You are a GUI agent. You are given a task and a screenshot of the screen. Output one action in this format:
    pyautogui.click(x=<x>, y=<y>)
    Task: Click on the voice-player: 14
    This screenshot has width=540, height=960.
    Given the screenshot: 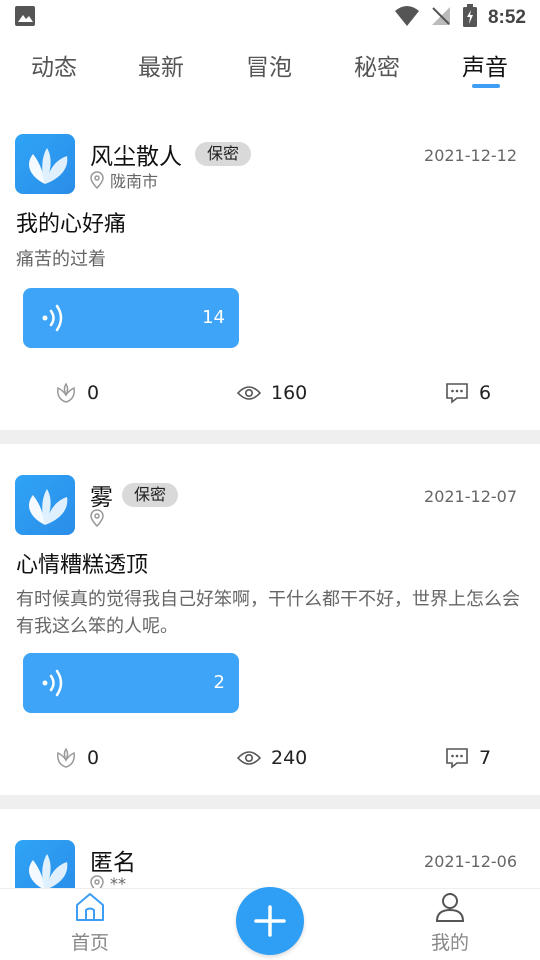 What is the action you would take?
    pyautogui.click(x=131, y=318)
    